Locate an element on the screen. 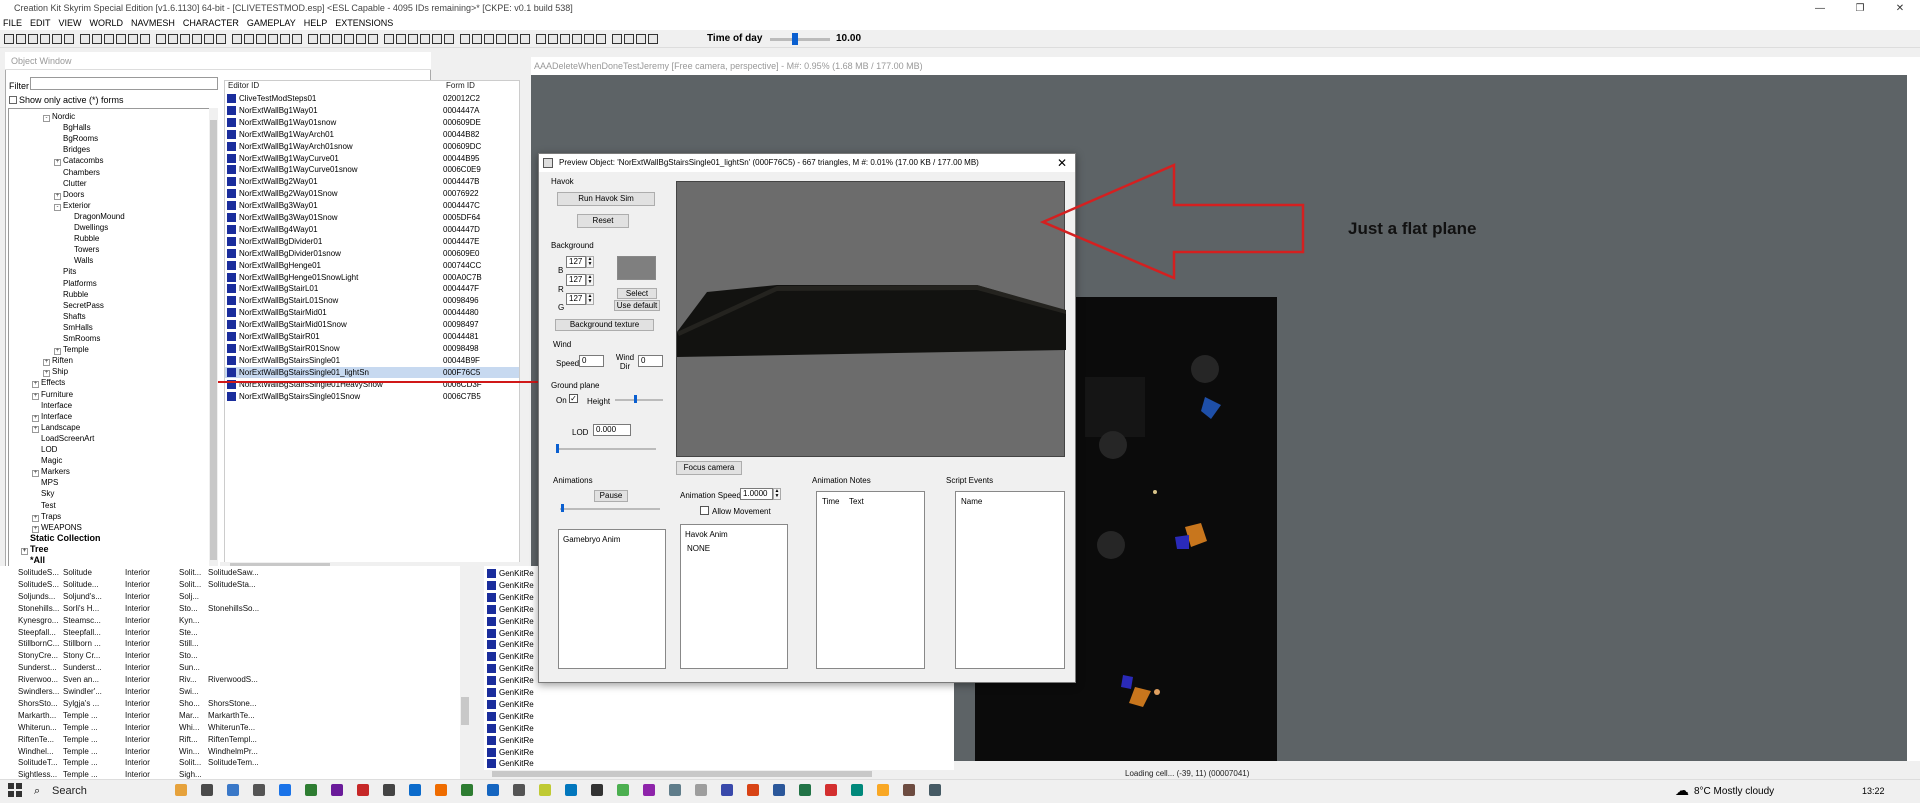 The width and height of the screenshot is (1920, 803). table-row: NorExtWallBgDivider01snow 000609E0 is located at coordinates (372, 253).